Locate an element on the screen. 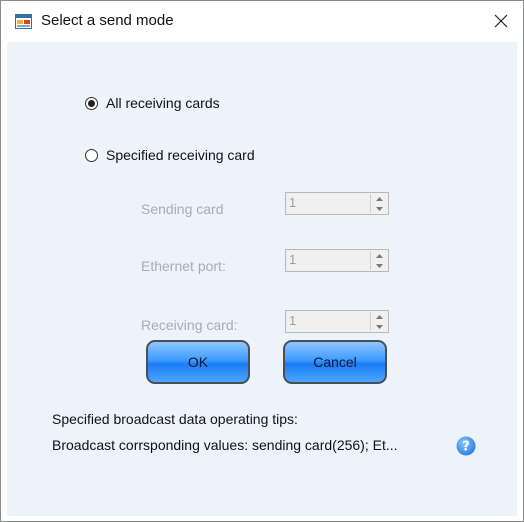 The image size is (524, 522). close-icon is located at coordinates (501, 21).